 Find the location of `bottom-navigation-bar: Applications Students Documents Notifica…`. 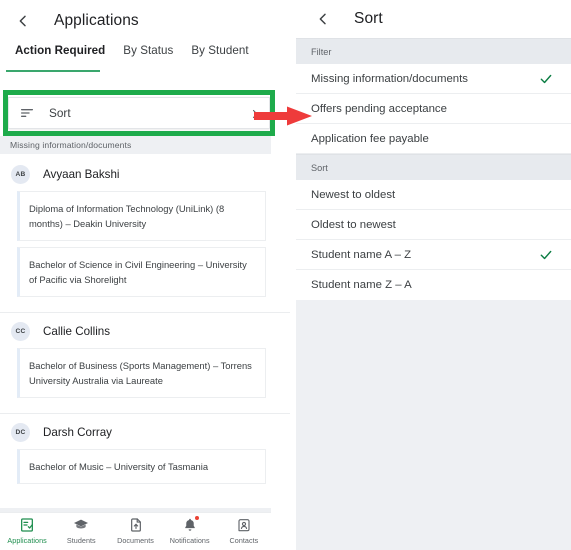

bottom-navigation-bar: Applications Students Documents Notifica… is located at coordinates (135, 531).